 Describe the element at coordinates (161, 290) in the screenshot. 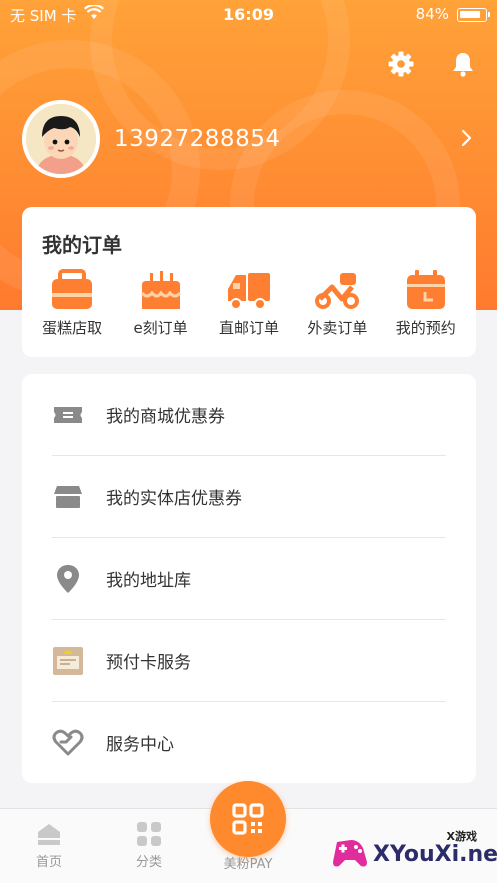

I see `cake-icon` at that location.